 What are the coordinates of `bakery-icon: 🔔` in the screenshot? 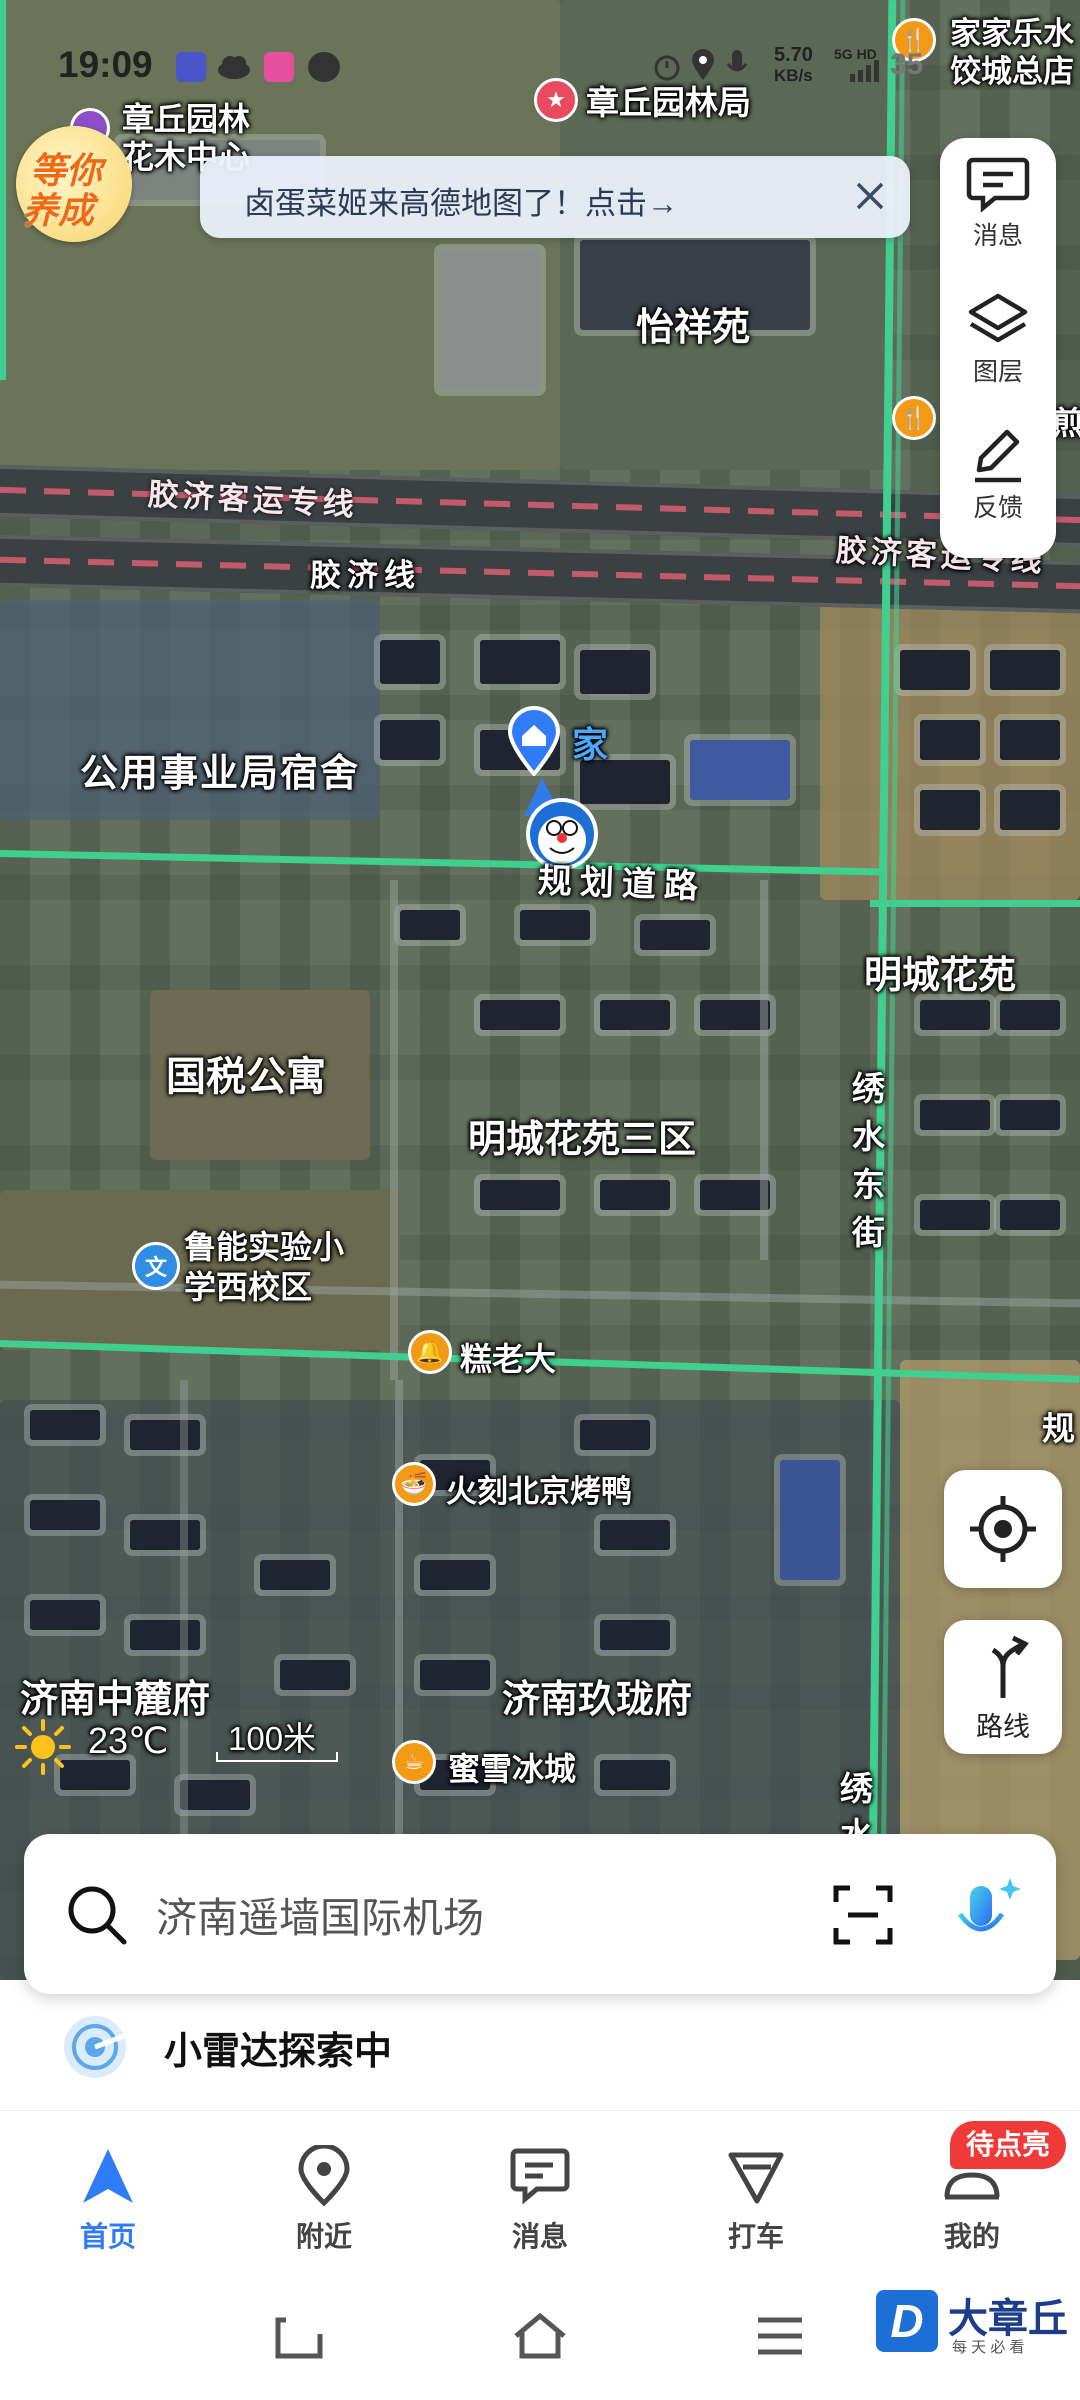 It's located at (430, 1352).